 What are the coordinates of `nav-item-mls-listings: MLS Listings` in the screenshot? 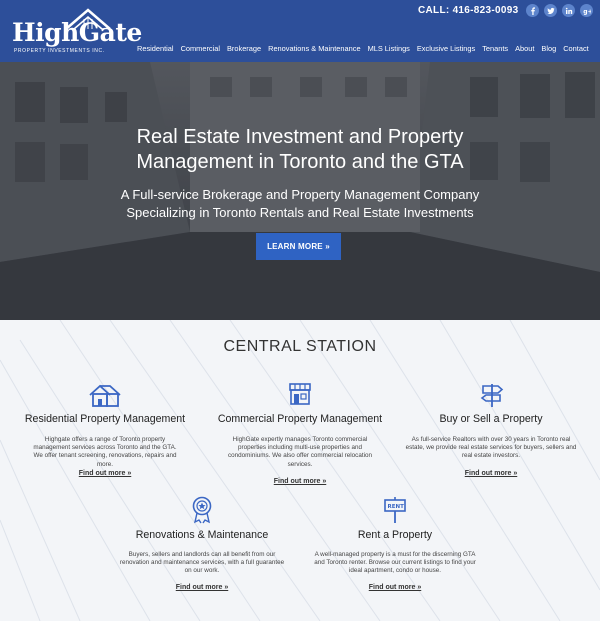 It's located at (389, 48).